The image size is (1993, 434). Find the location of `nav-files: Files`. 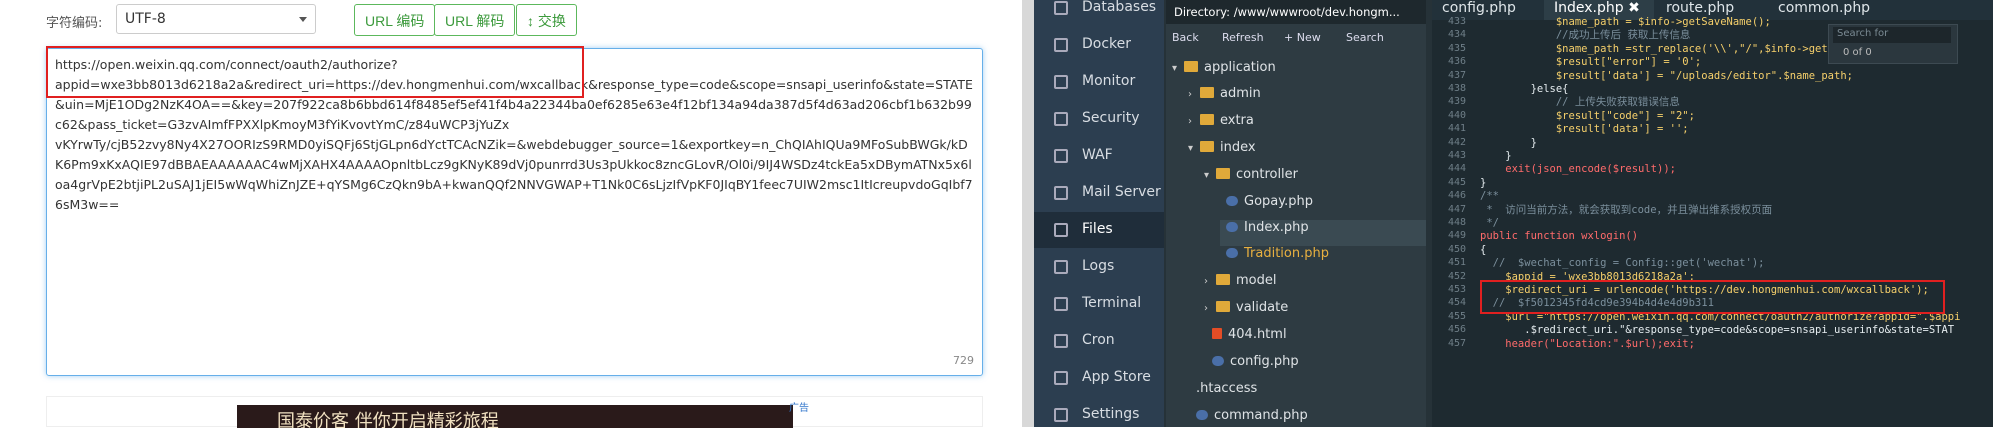

nav-files: Files is located at coordinates (1099, 230).